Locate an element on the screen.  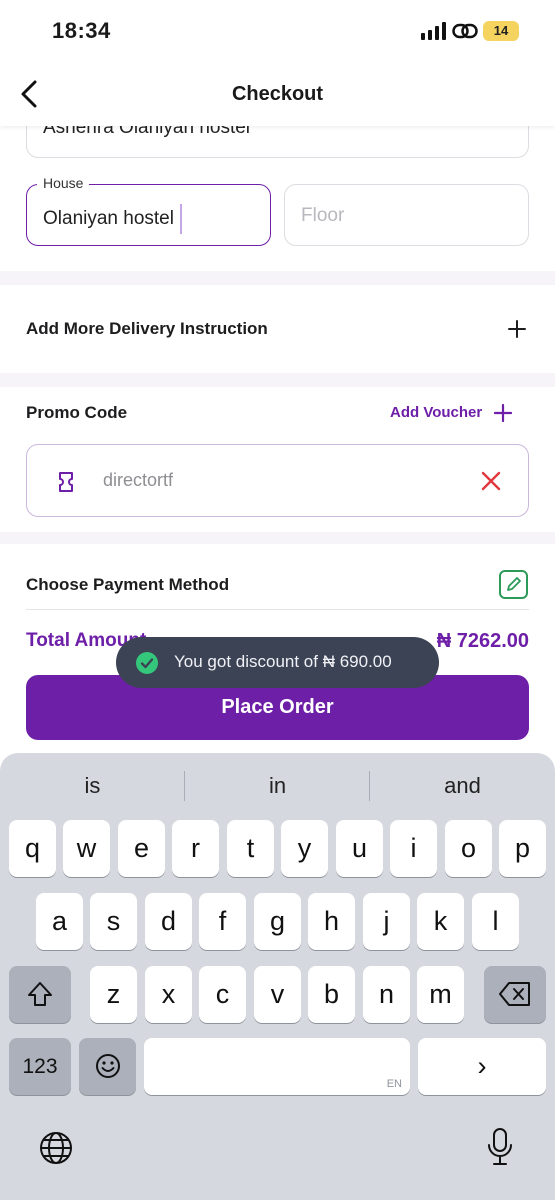
delivery-instruction-label: Add More Delivery Instruction is located at coordinates (147, 329).